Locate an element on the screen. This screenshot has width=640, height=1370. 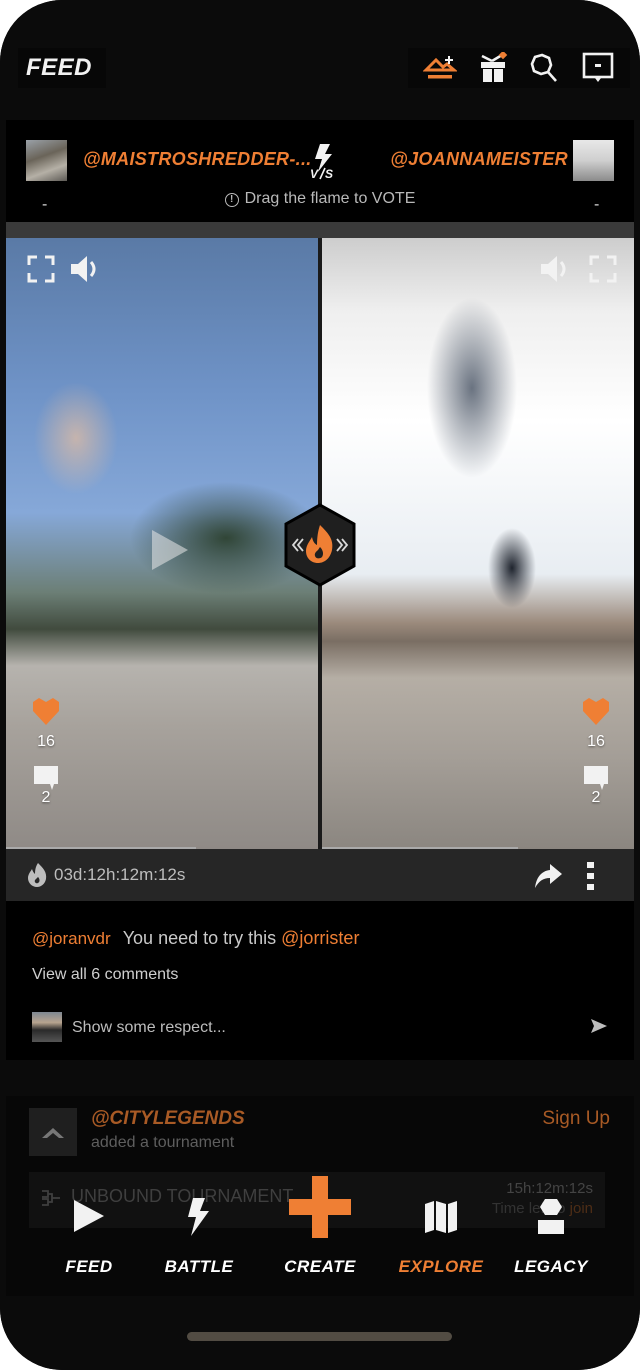
plus-icon is located at coordinates (320, 1207).